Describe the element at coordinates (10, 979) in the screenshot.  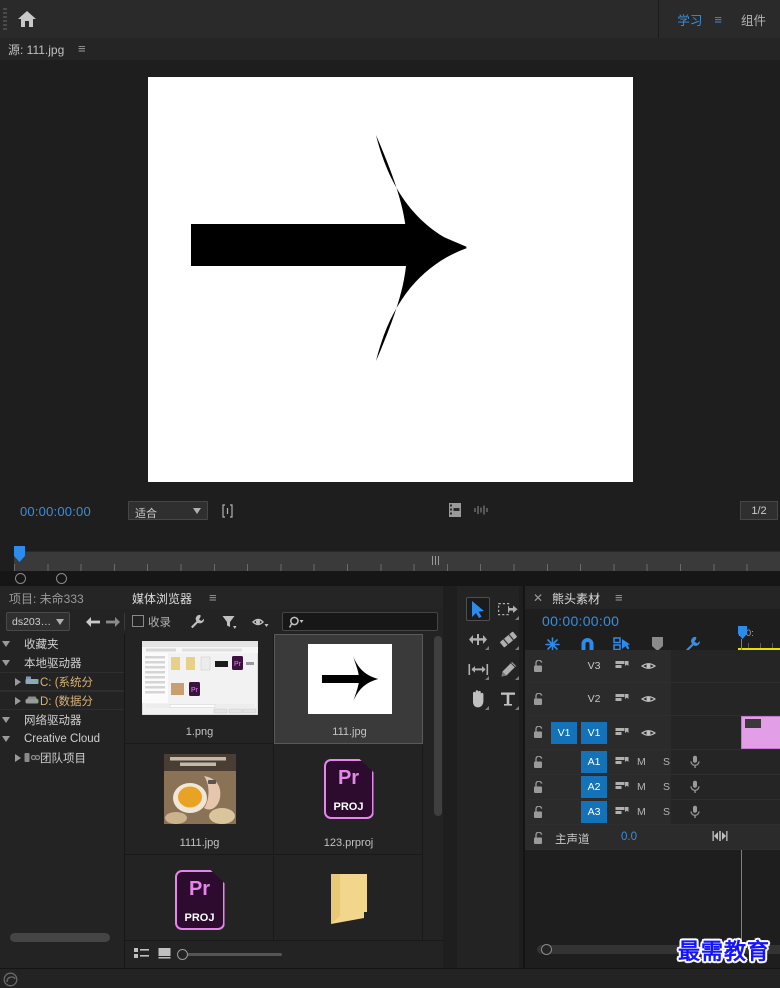
I see `creative-cloud-icon` at that location.